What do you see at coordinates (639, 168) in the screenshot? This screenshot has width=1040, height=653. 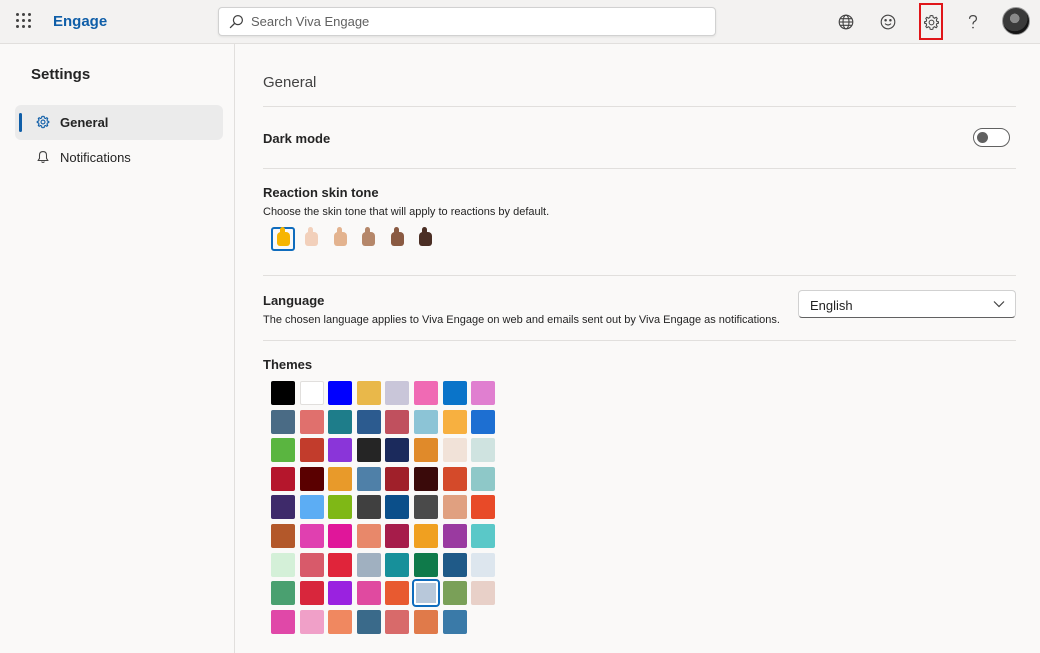 I see `divider` at bounding box center [639, 168].